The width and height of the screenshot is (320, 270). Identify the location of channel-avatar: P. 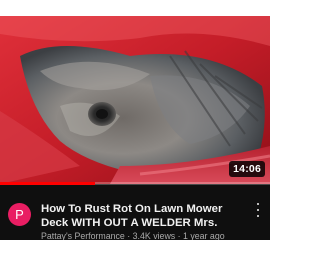
(19, 214).